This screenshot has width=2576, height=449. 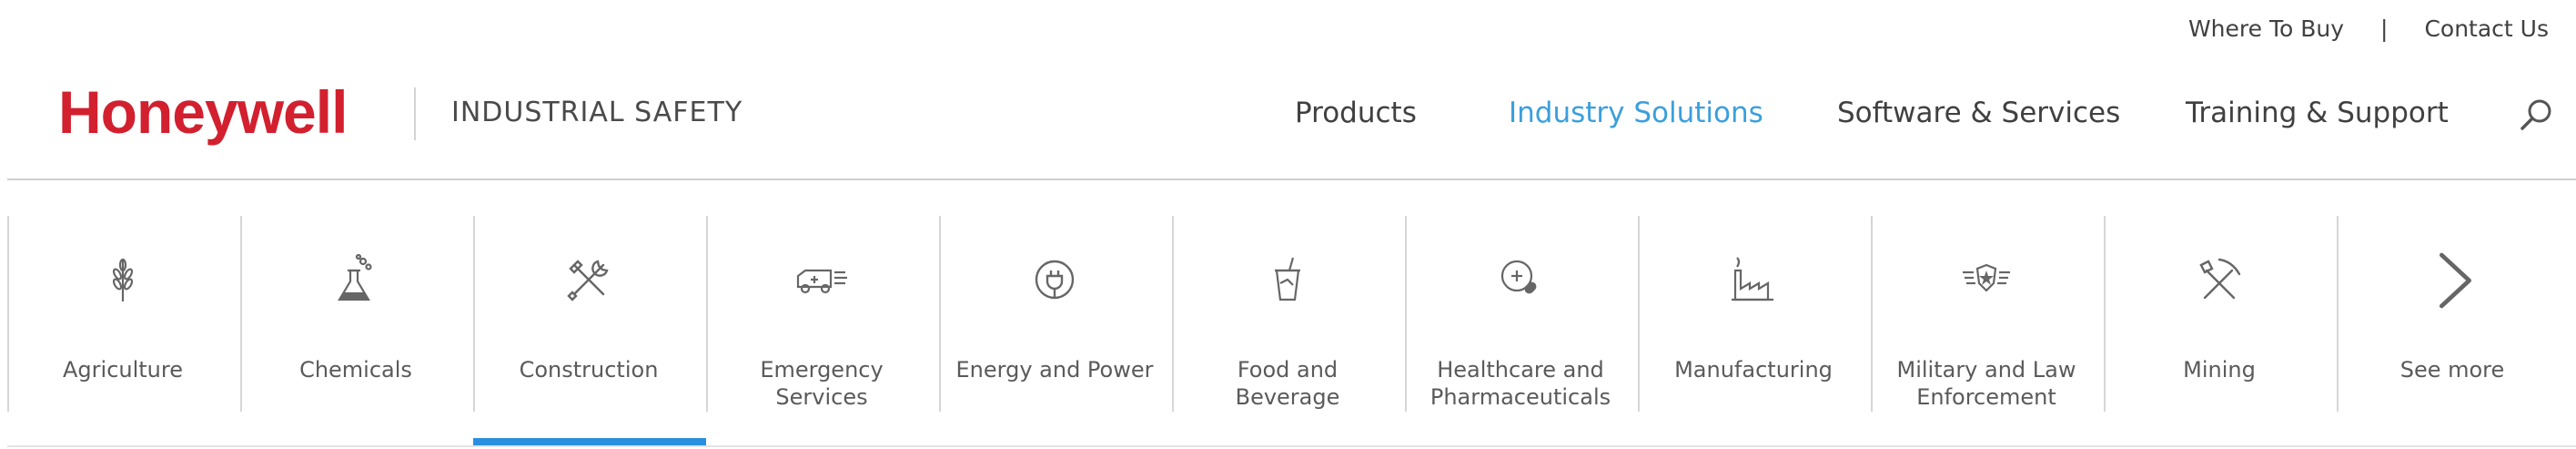 What do you see at coordinates (2368, 28) in the screenshot?
I see `utility-bar: Where To Buy | Contact Us` at bounding box center [2368, 28].